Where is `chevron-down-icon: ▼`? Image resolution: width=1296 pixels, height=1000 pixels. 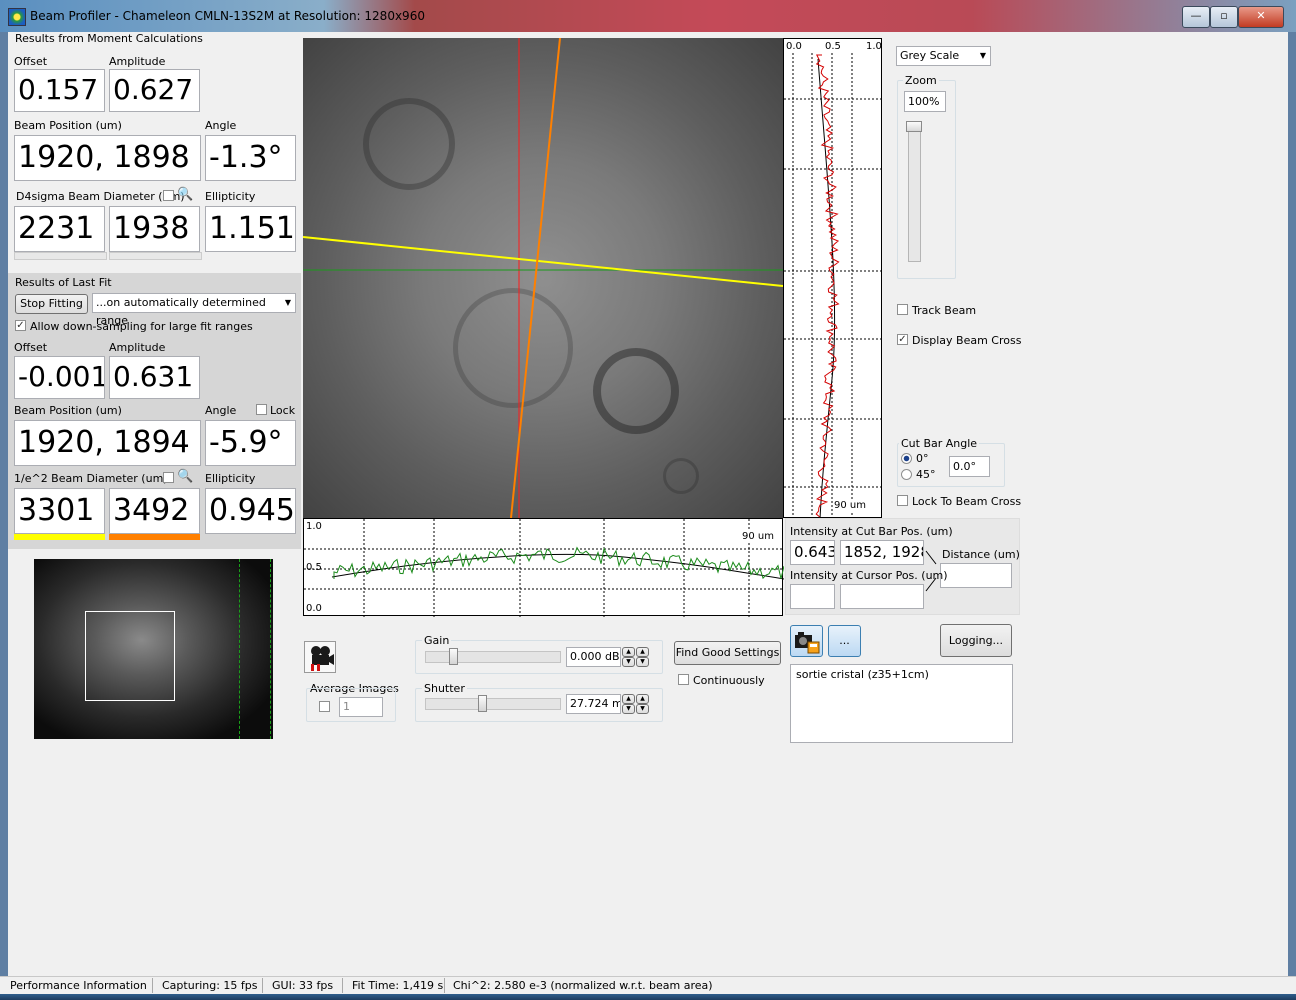
chevron-down-icon: ▼ is located at coordinates (982, 55).